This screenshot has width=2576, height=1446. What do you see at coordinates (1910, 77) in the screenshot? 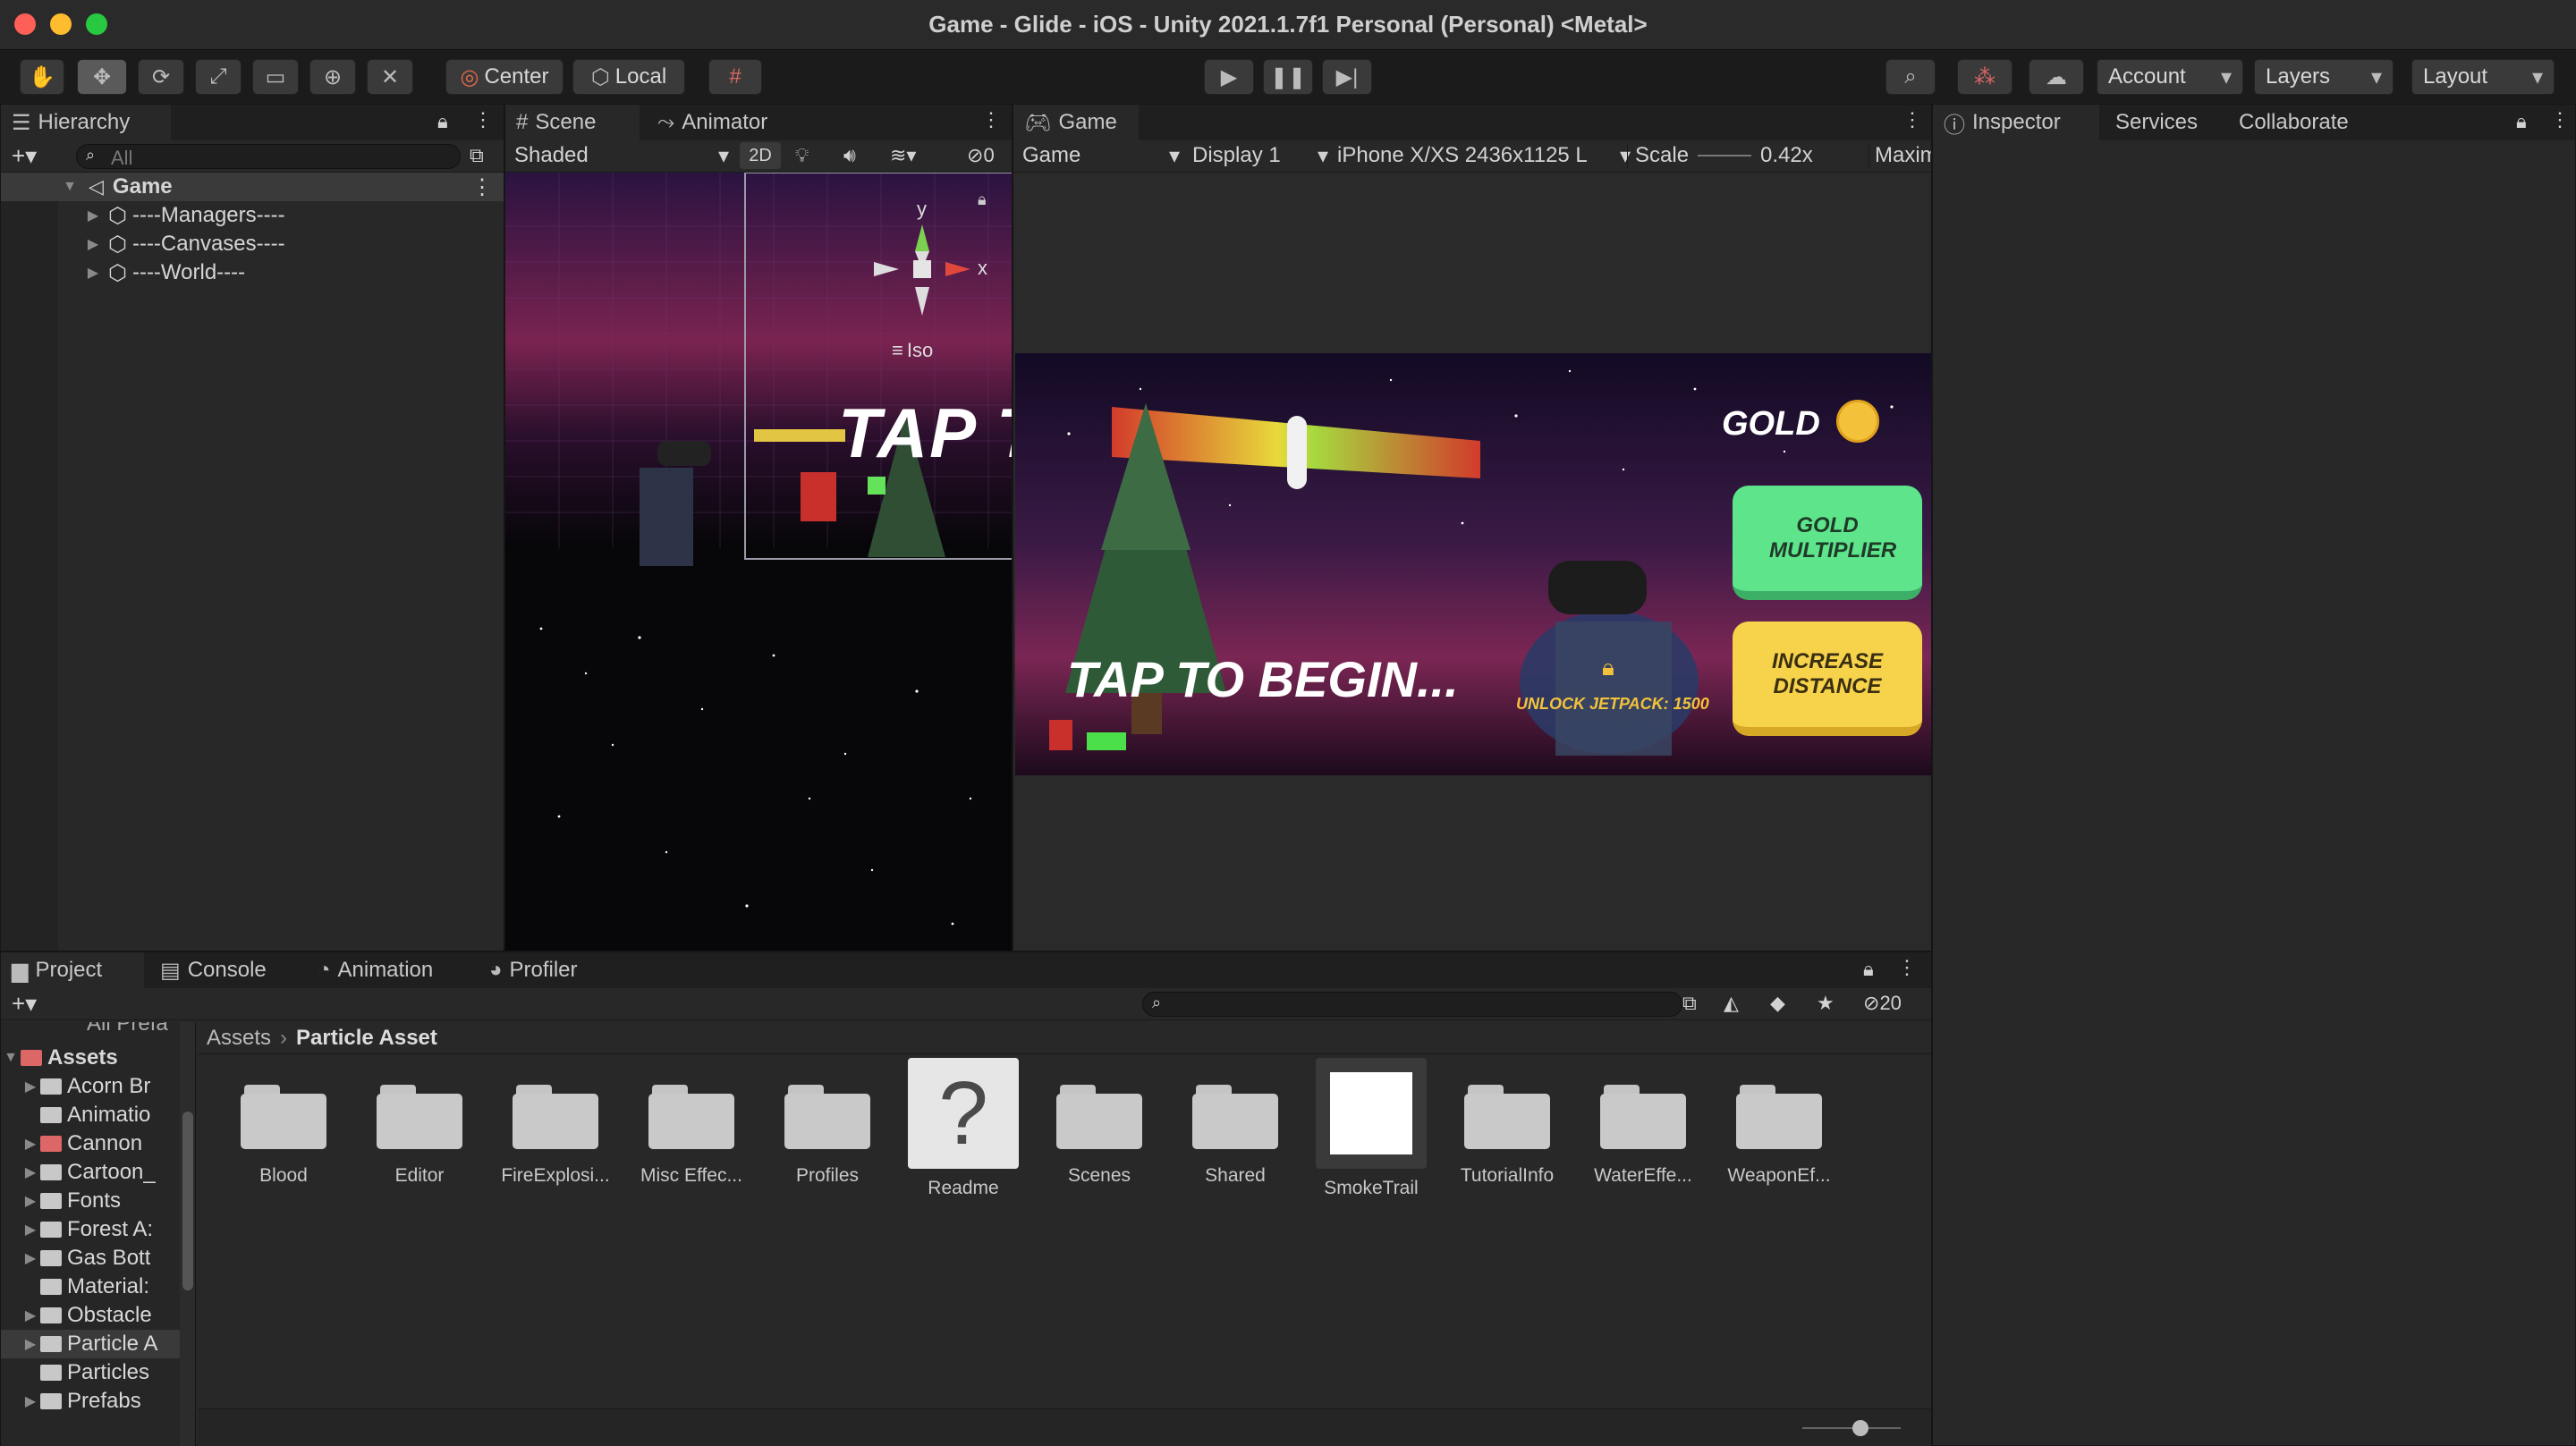
I see `search-button: ⌕` at bounding box center [1910, 77].